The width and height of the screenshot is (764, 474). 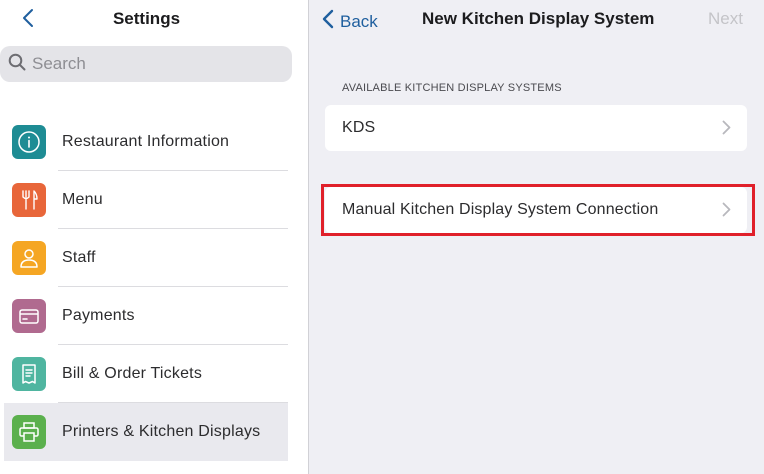 I want to click on sidebar-item-restaurant-information: Restaurant Information, so click(x=146, y=142).